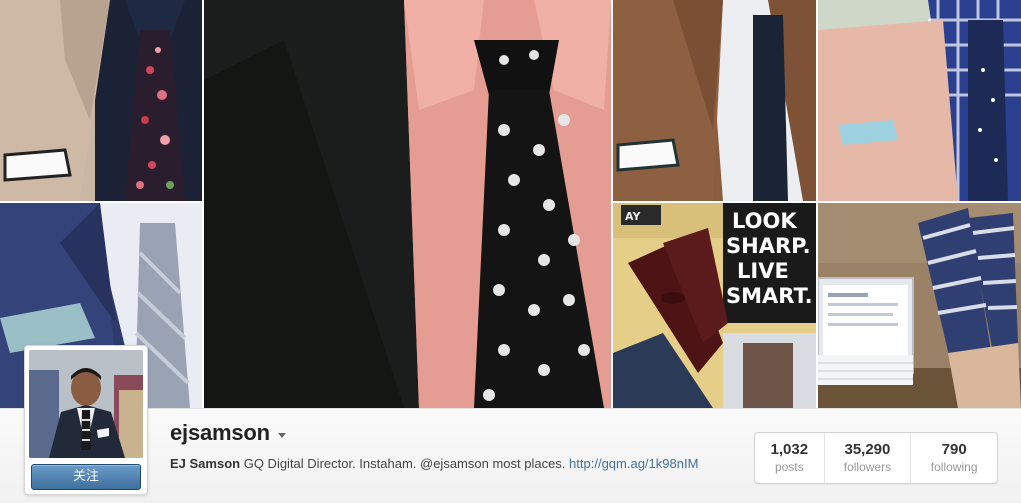  I want to click on photo-tile-knit-tie, so click(714, 100).